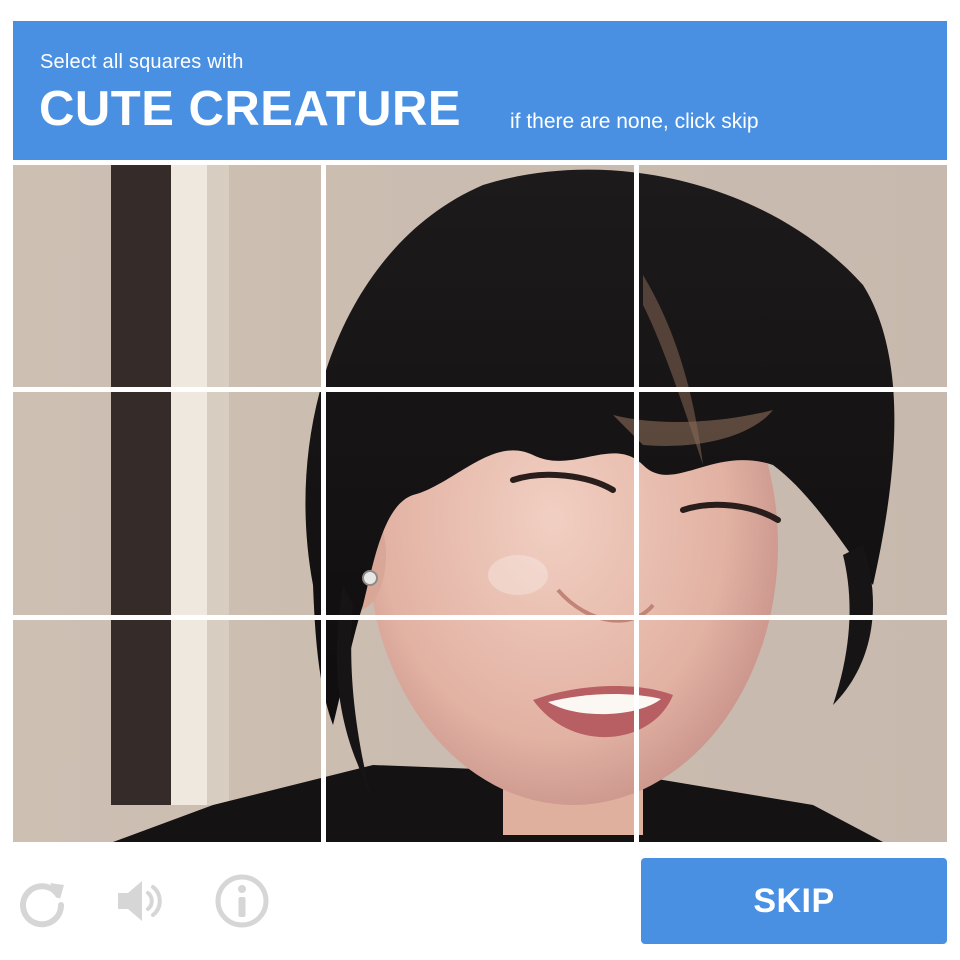 The image size is (960, 960). Describe the element at coordinates (42, 901) in the screenshot. I see `reload-icon` at that location.